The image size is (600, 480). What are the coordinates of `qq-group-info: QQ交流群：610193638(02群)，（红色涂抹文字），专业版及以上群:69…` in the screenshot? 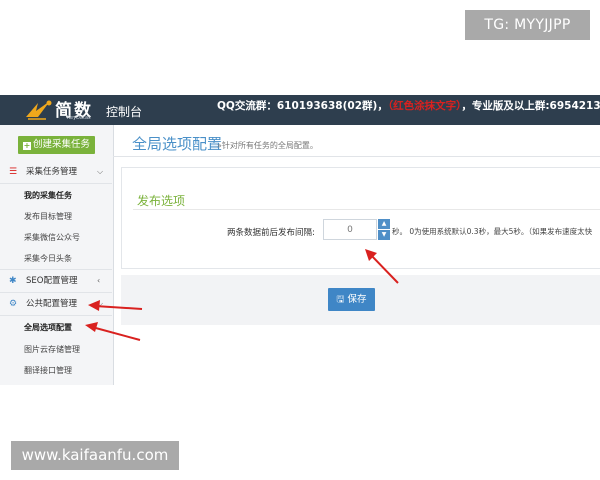 It's located at (408, 105).